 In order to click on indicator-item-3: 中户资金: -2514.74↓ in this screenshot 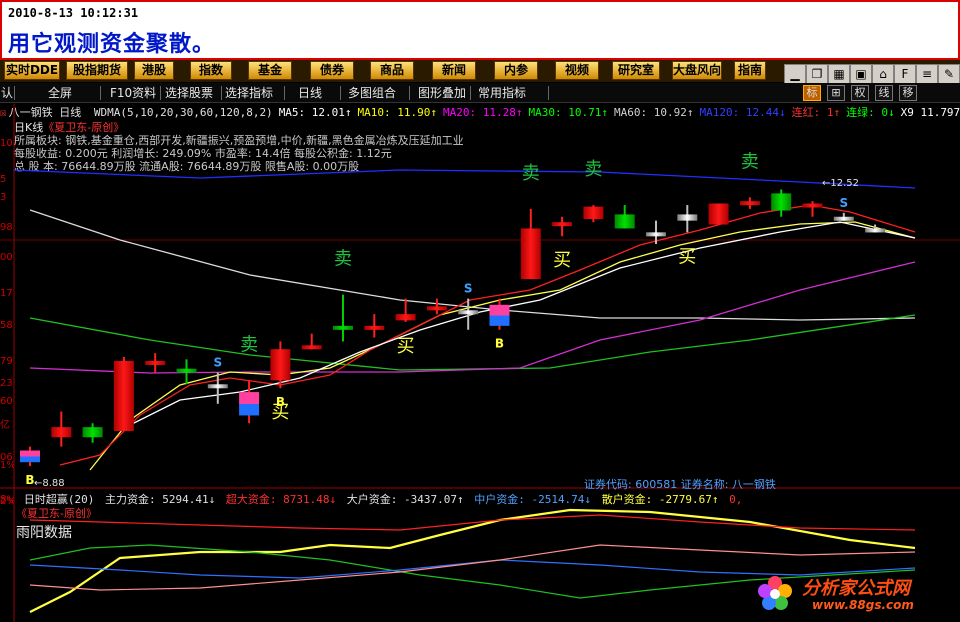, I will do `click(536, 499)`.